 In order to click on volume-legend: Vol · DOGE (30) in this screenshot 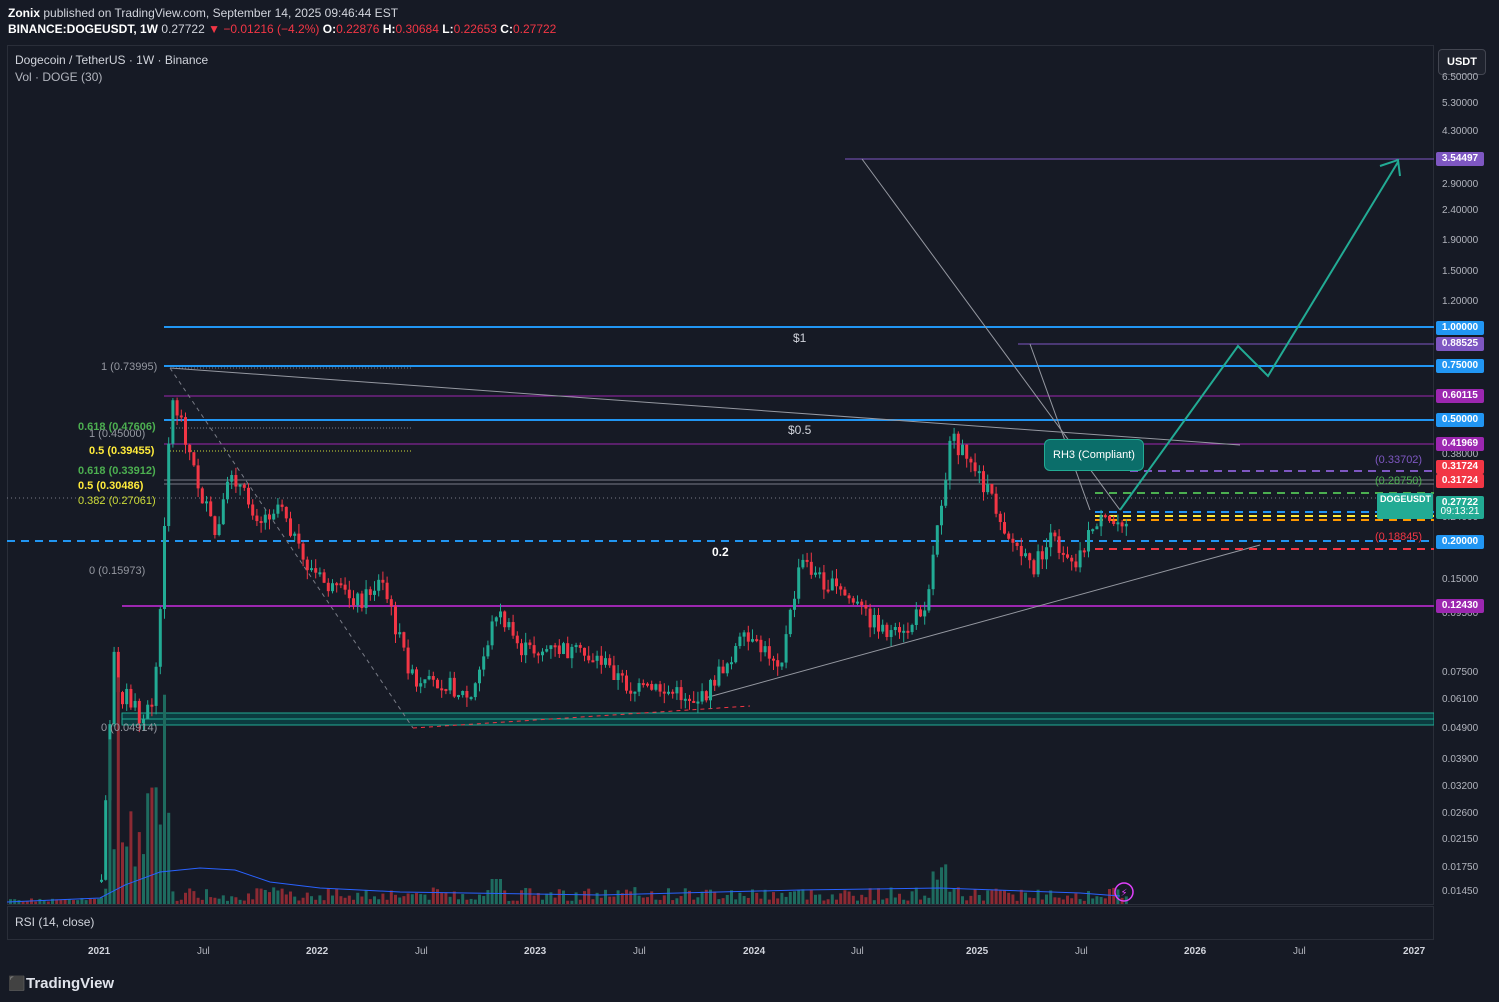, I will do `click(58, 77)`.